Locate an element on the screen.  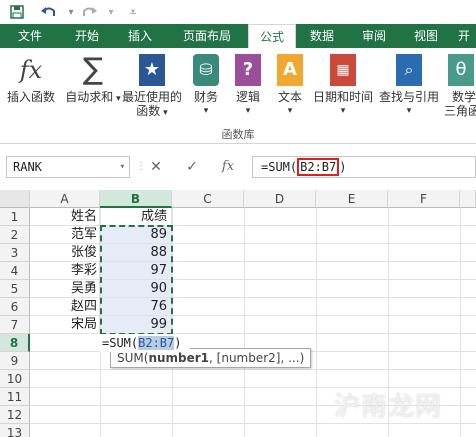
autosum-button: ∑ 自动求和 ▾ is located at coordinates (93, 80).